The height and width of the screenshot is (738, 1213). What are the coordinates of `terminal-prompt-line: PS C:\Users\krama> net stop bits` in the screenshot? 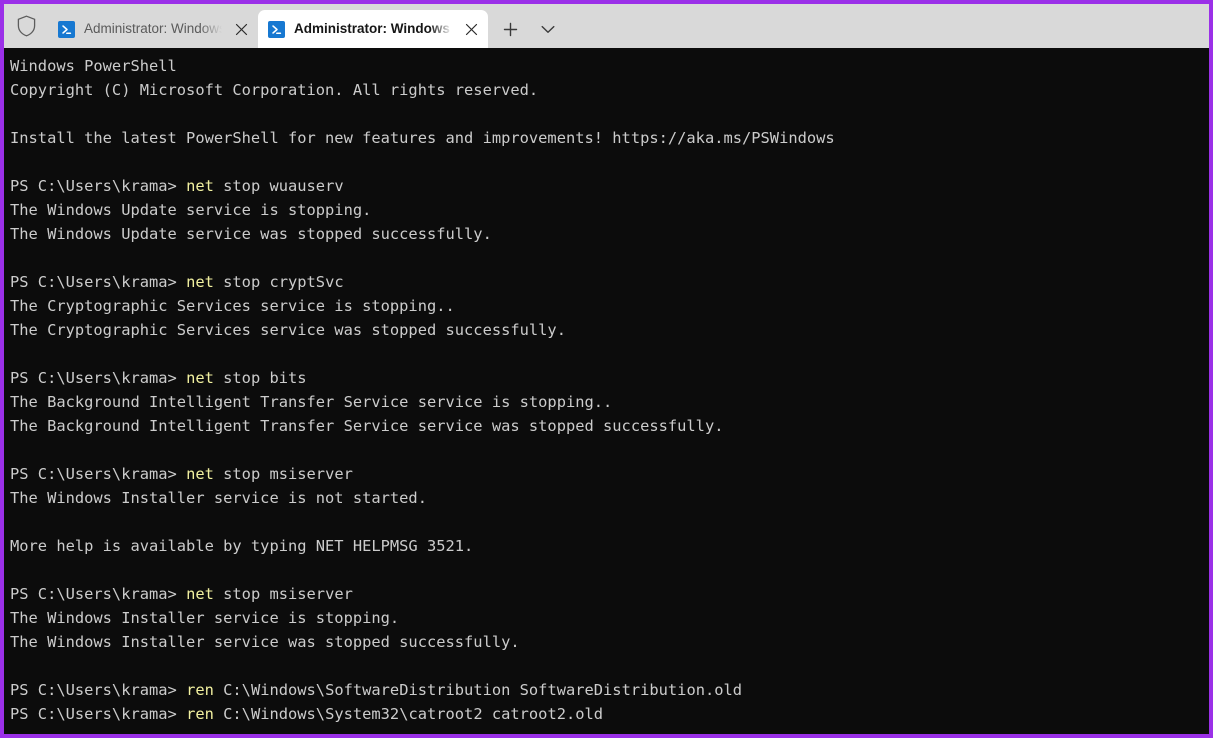 It's located at (609, 378).